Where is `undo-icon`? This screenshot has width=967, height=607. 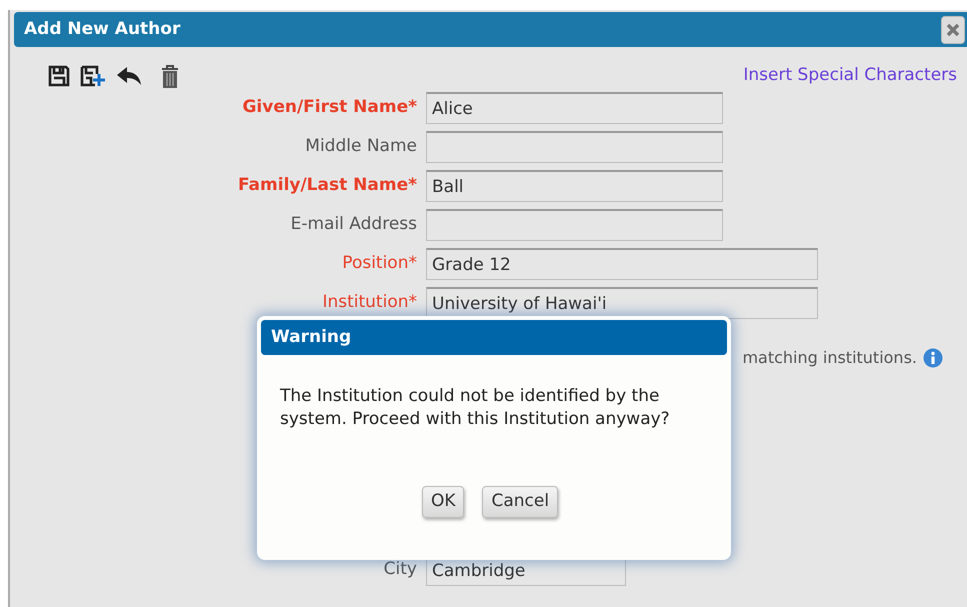 undo-icon is located at coordinates (129, 76).